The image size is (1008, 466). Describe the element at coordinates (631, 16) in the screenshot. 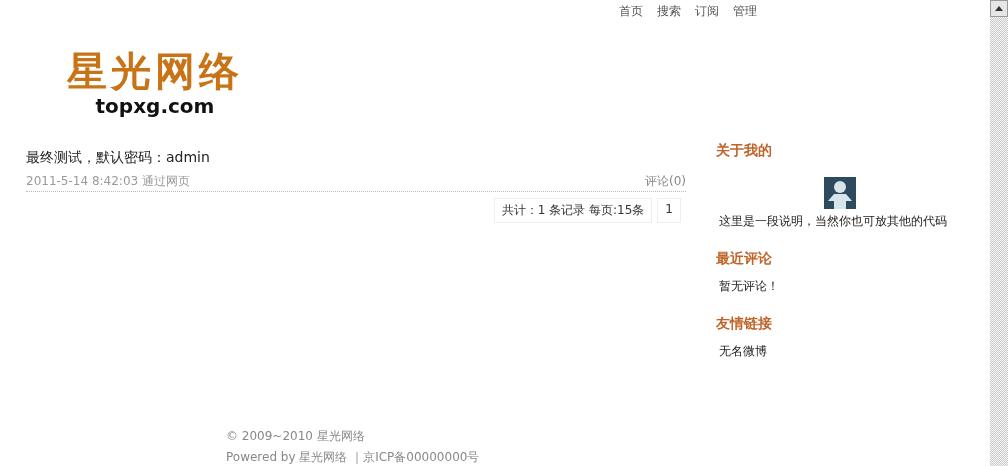

I see `nav-link: 首页` at that location.